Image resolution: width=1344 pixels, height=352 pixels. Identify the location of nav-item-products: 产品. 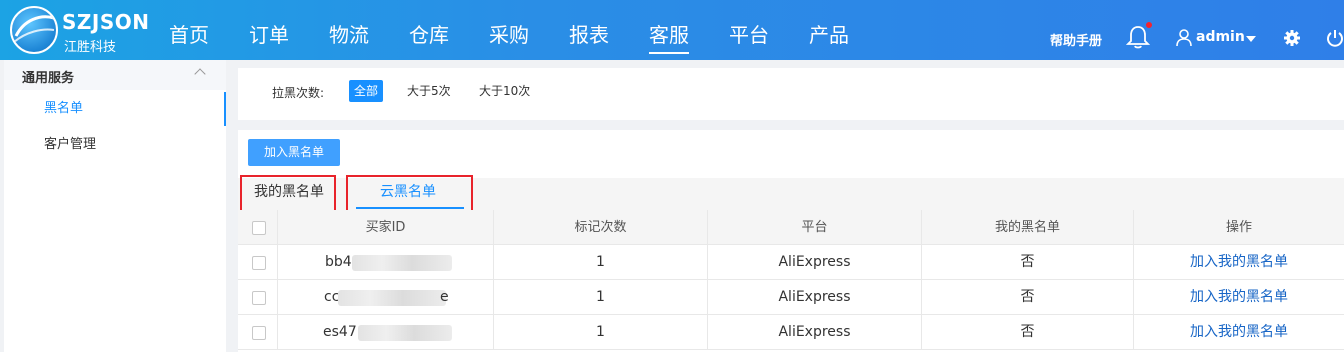
(829, 35).